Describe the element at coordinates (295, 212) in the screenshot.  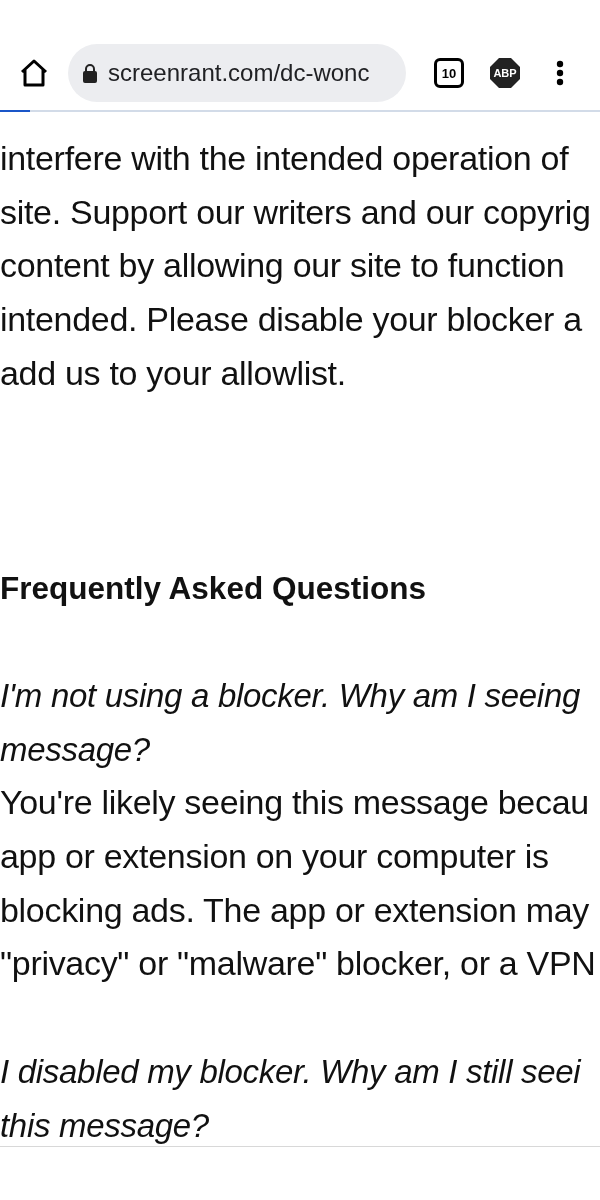
I see `paragraph-line: site. Support our writers and our copyrig` at that location.